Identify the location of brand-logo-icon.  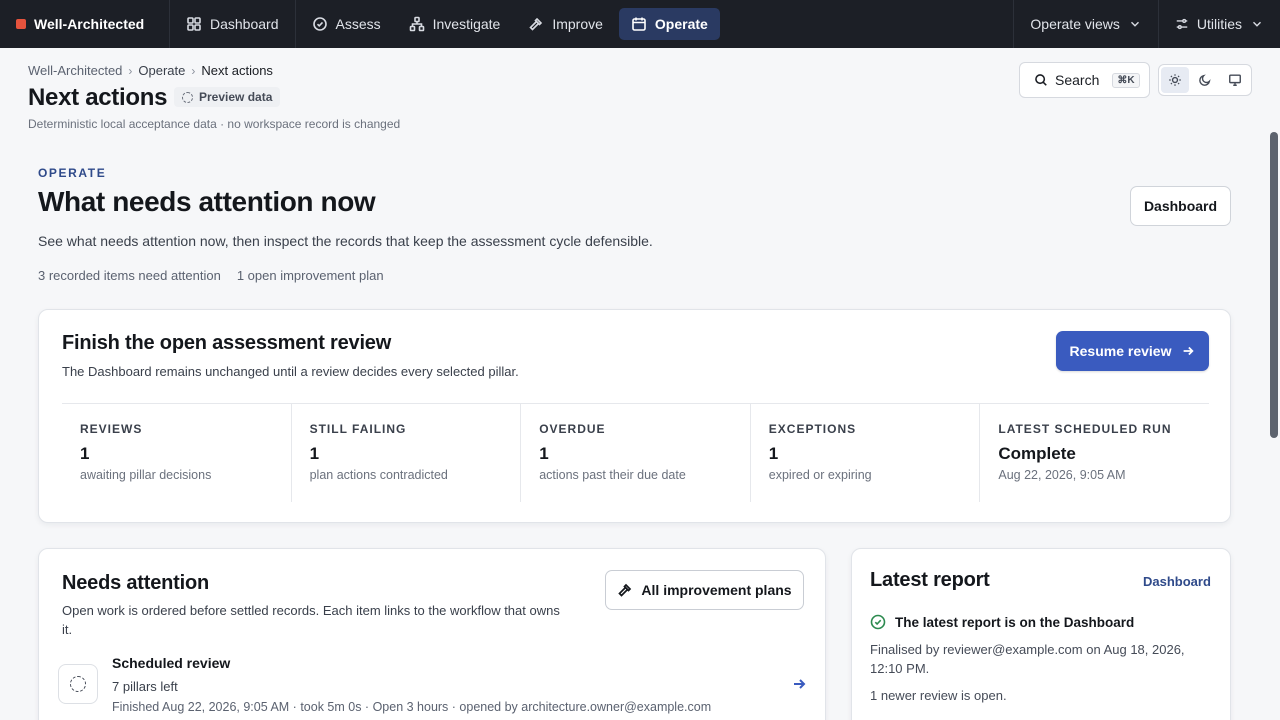
(21, 24).